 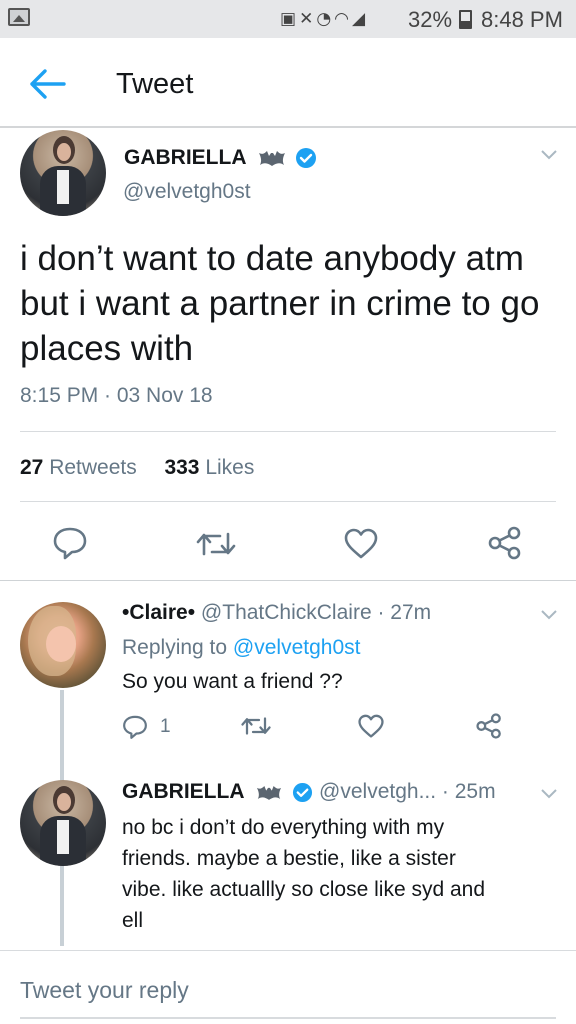 I want to click on battery-icon, so click(x=465, y=19).